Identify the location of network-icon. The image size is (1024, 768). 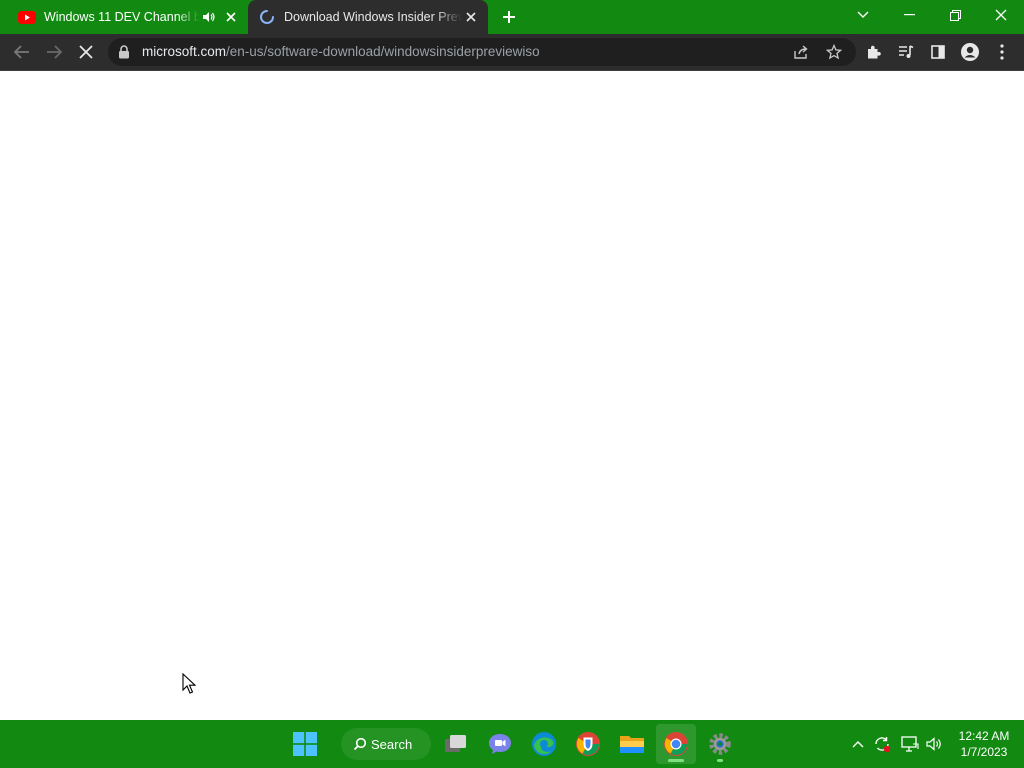
(910, 744).